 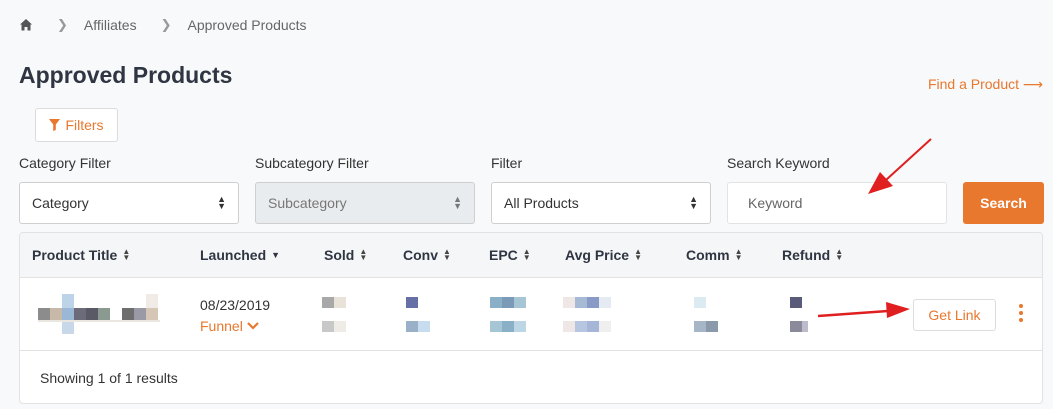 What do you see at coordinates (109, 378) in the screenshot?
I see `results-summary: Showing 1 of 1 results` at bounding box center [109, 378].